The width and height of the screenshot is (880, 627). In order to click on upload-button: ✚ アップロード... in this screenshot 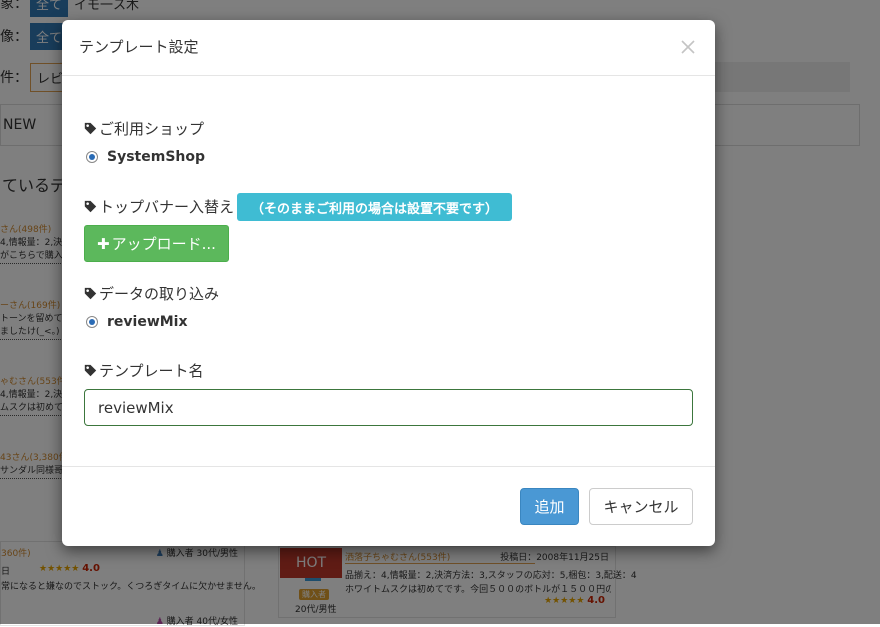, I will do `click(156, 243)`.